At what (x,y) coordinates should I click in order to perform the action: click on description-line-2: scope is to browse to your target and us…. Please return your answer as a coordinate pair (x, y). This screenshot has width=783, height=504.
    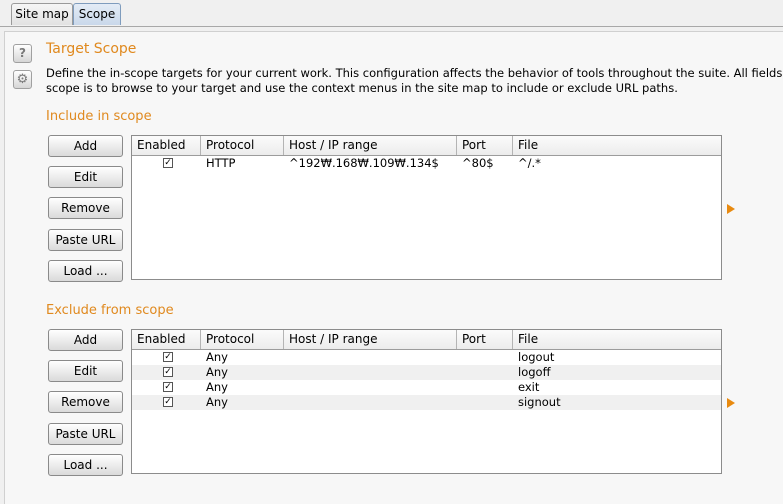
    Looking at the image, I should click on (362, 88).